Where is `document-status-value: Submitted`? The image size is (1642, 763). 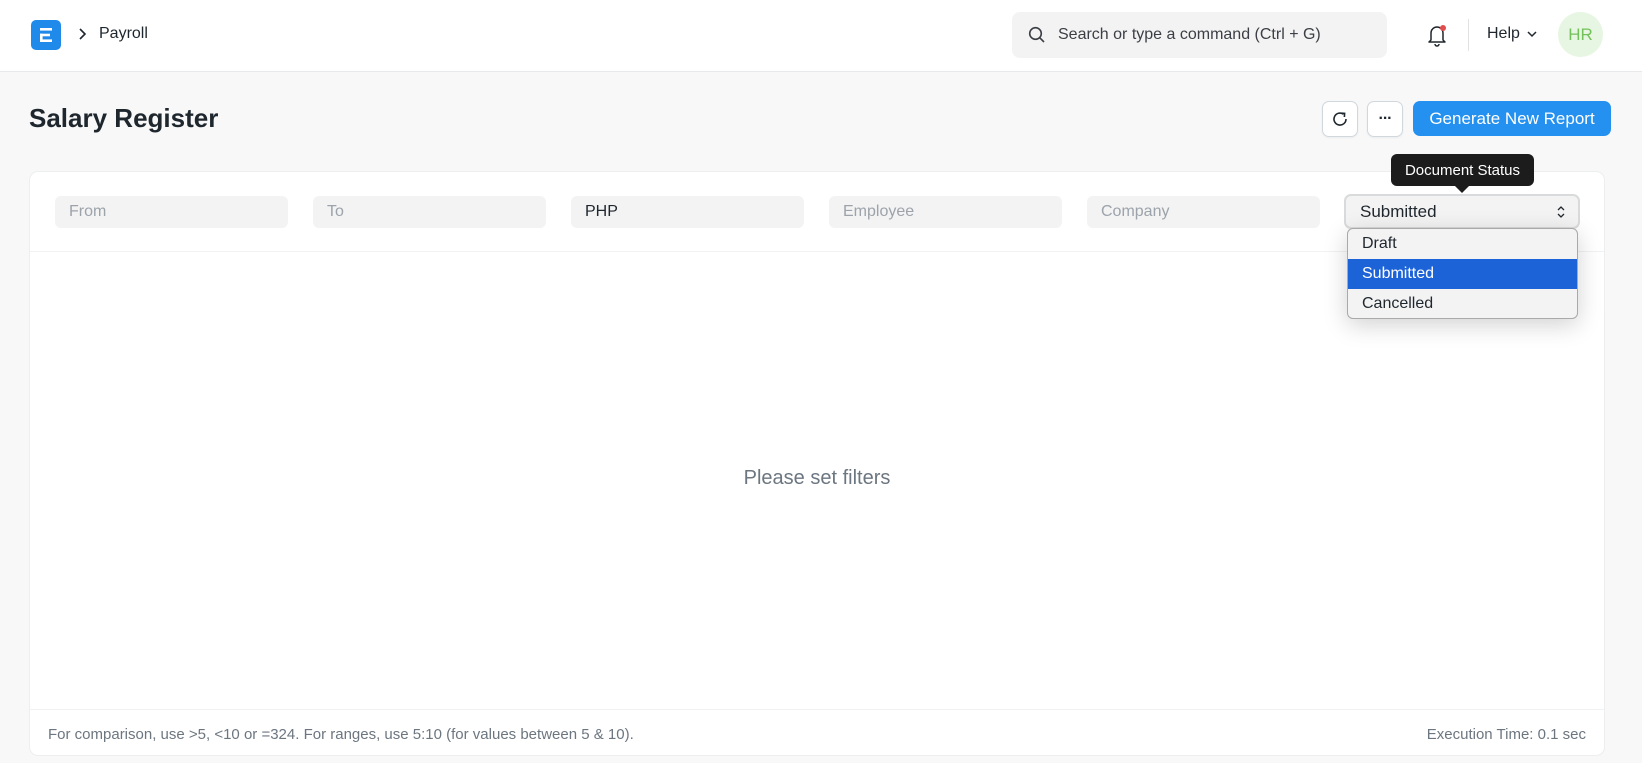 document-status-value: Submitted is located at coordinates (1398, 211).